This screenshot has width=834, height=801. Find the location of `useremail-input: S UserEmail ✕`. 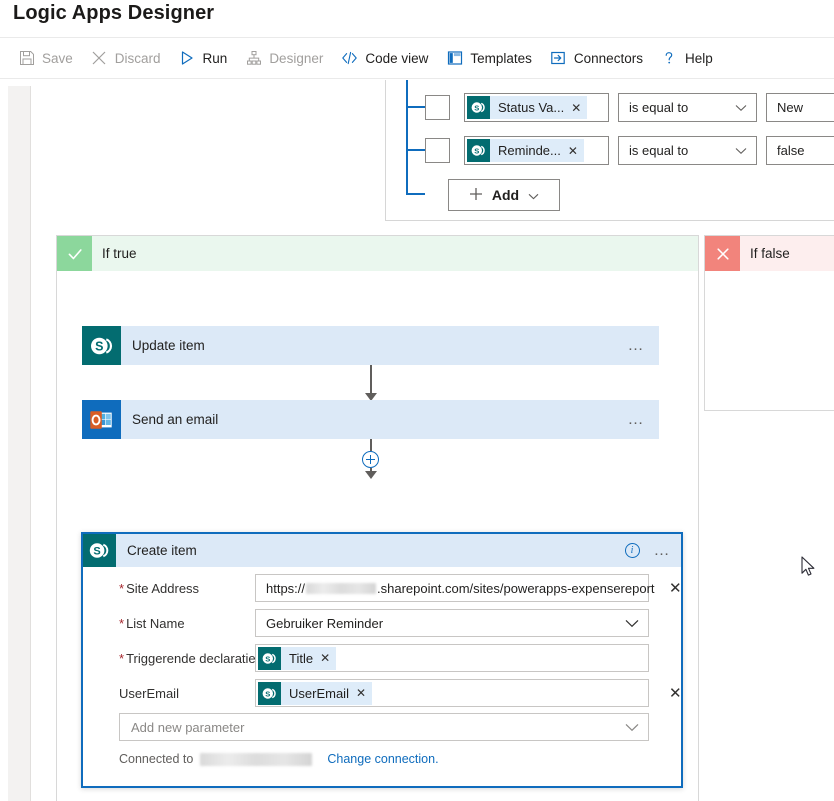

useremail-input: S UserEmail ✕ is located at coordinates (452, 693).